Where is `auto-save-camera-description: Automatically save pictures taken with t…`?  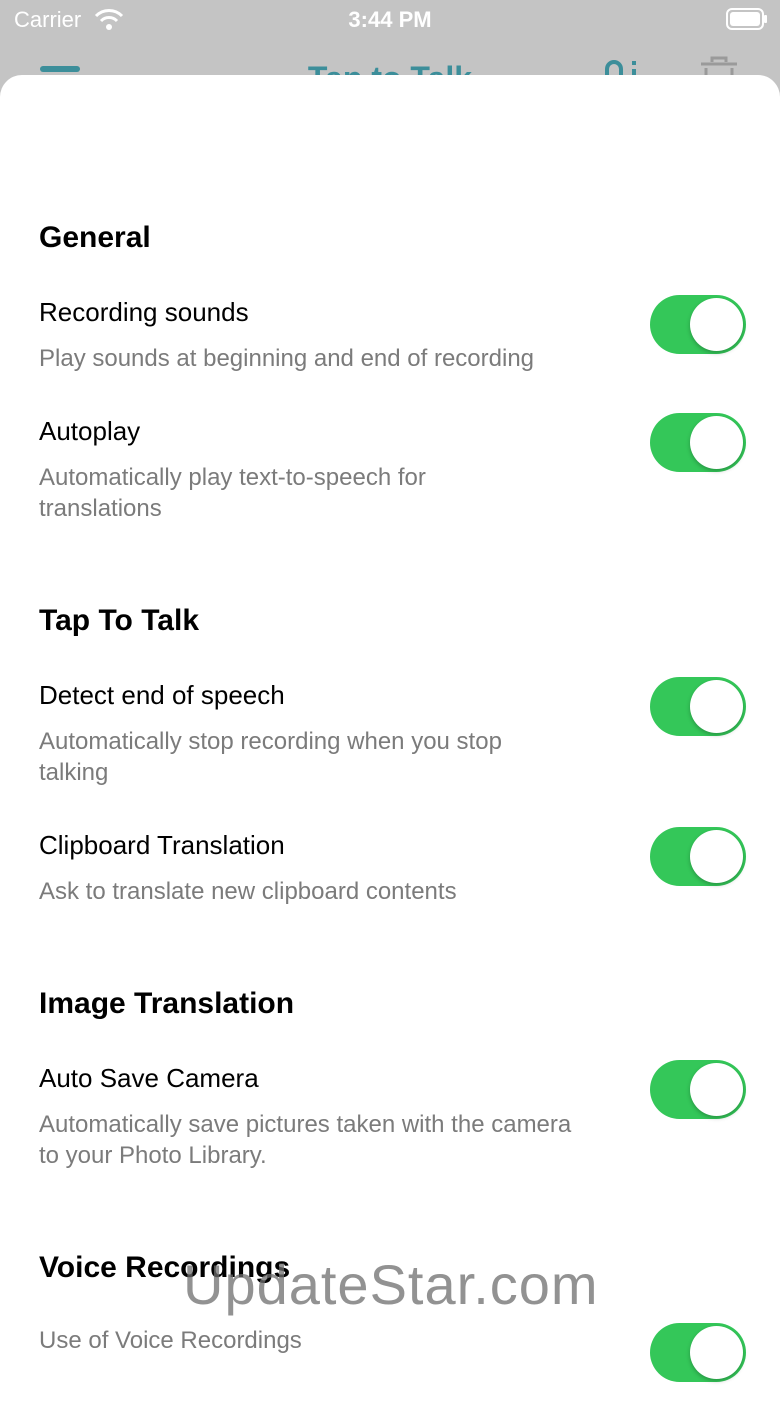 auto-save-camera-description: Automatically save pictures taken with t… is located at coordinates (305, 1140).